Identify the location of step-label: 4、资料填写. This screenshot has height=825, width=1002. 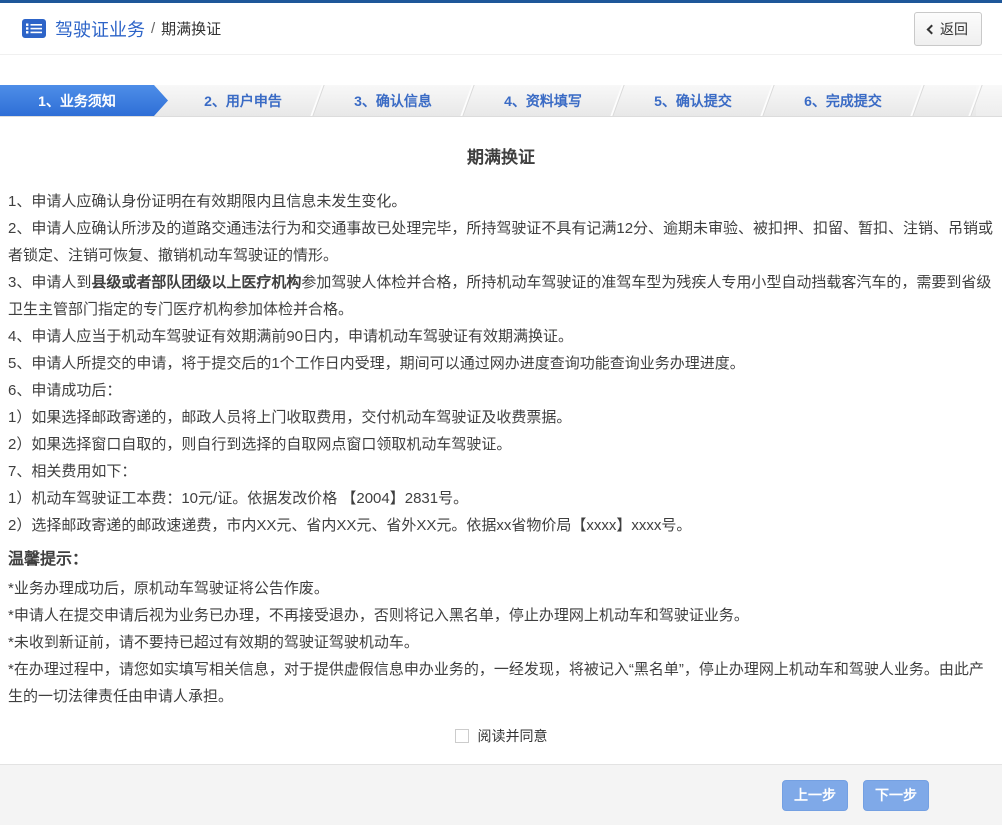
(543, 100).